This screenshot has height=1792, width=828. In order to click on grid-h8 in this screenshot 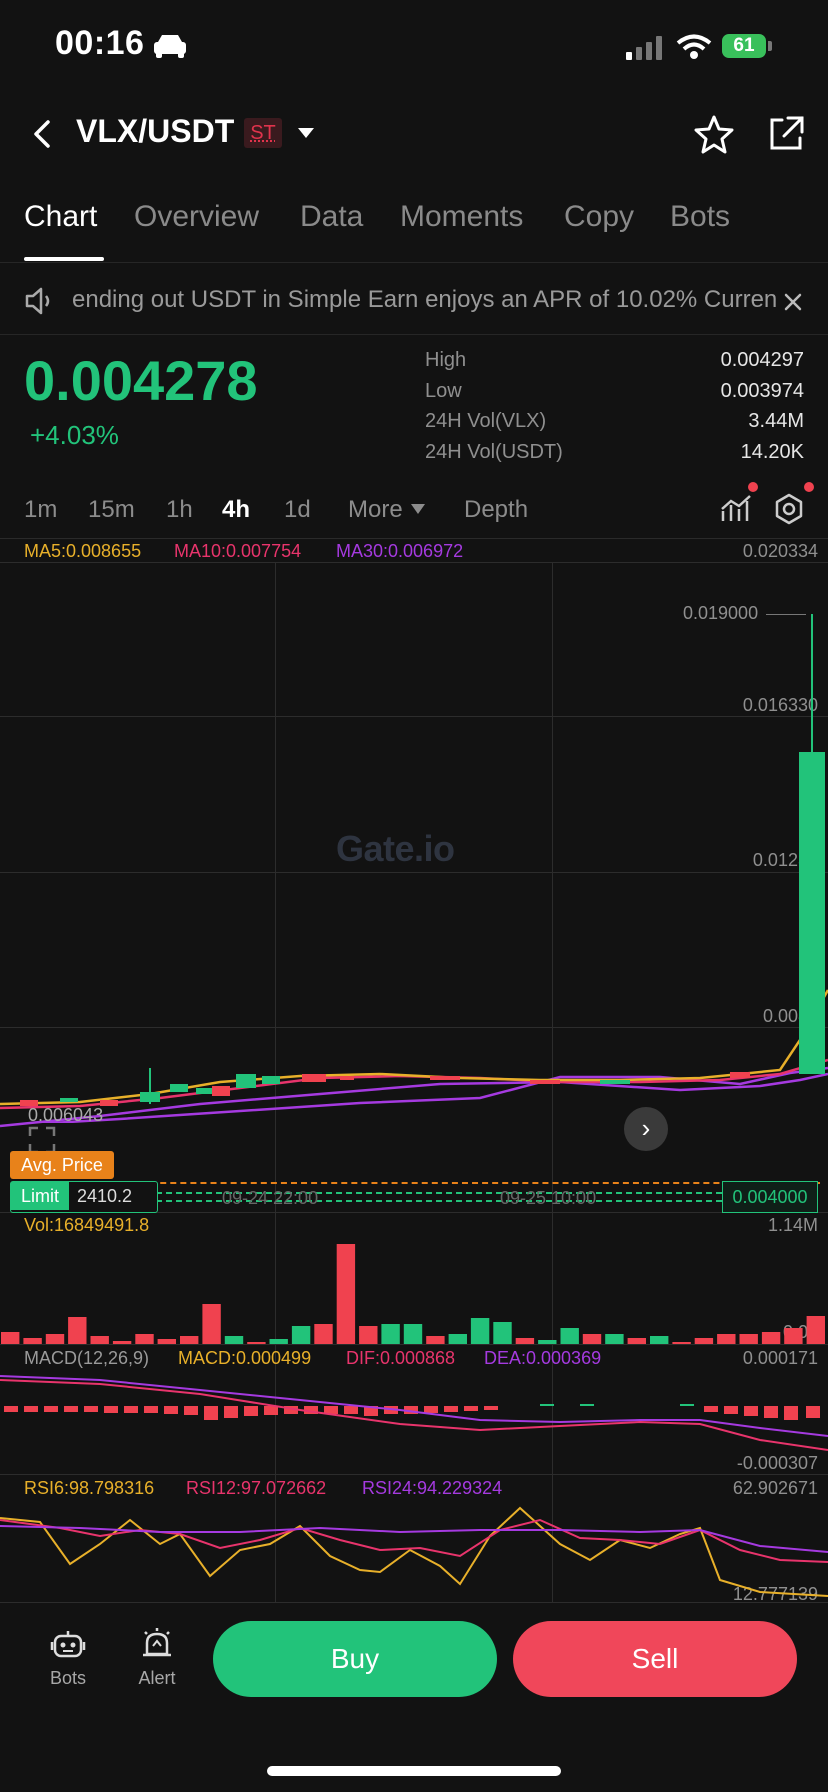, I will do `click(414, 1602)`.